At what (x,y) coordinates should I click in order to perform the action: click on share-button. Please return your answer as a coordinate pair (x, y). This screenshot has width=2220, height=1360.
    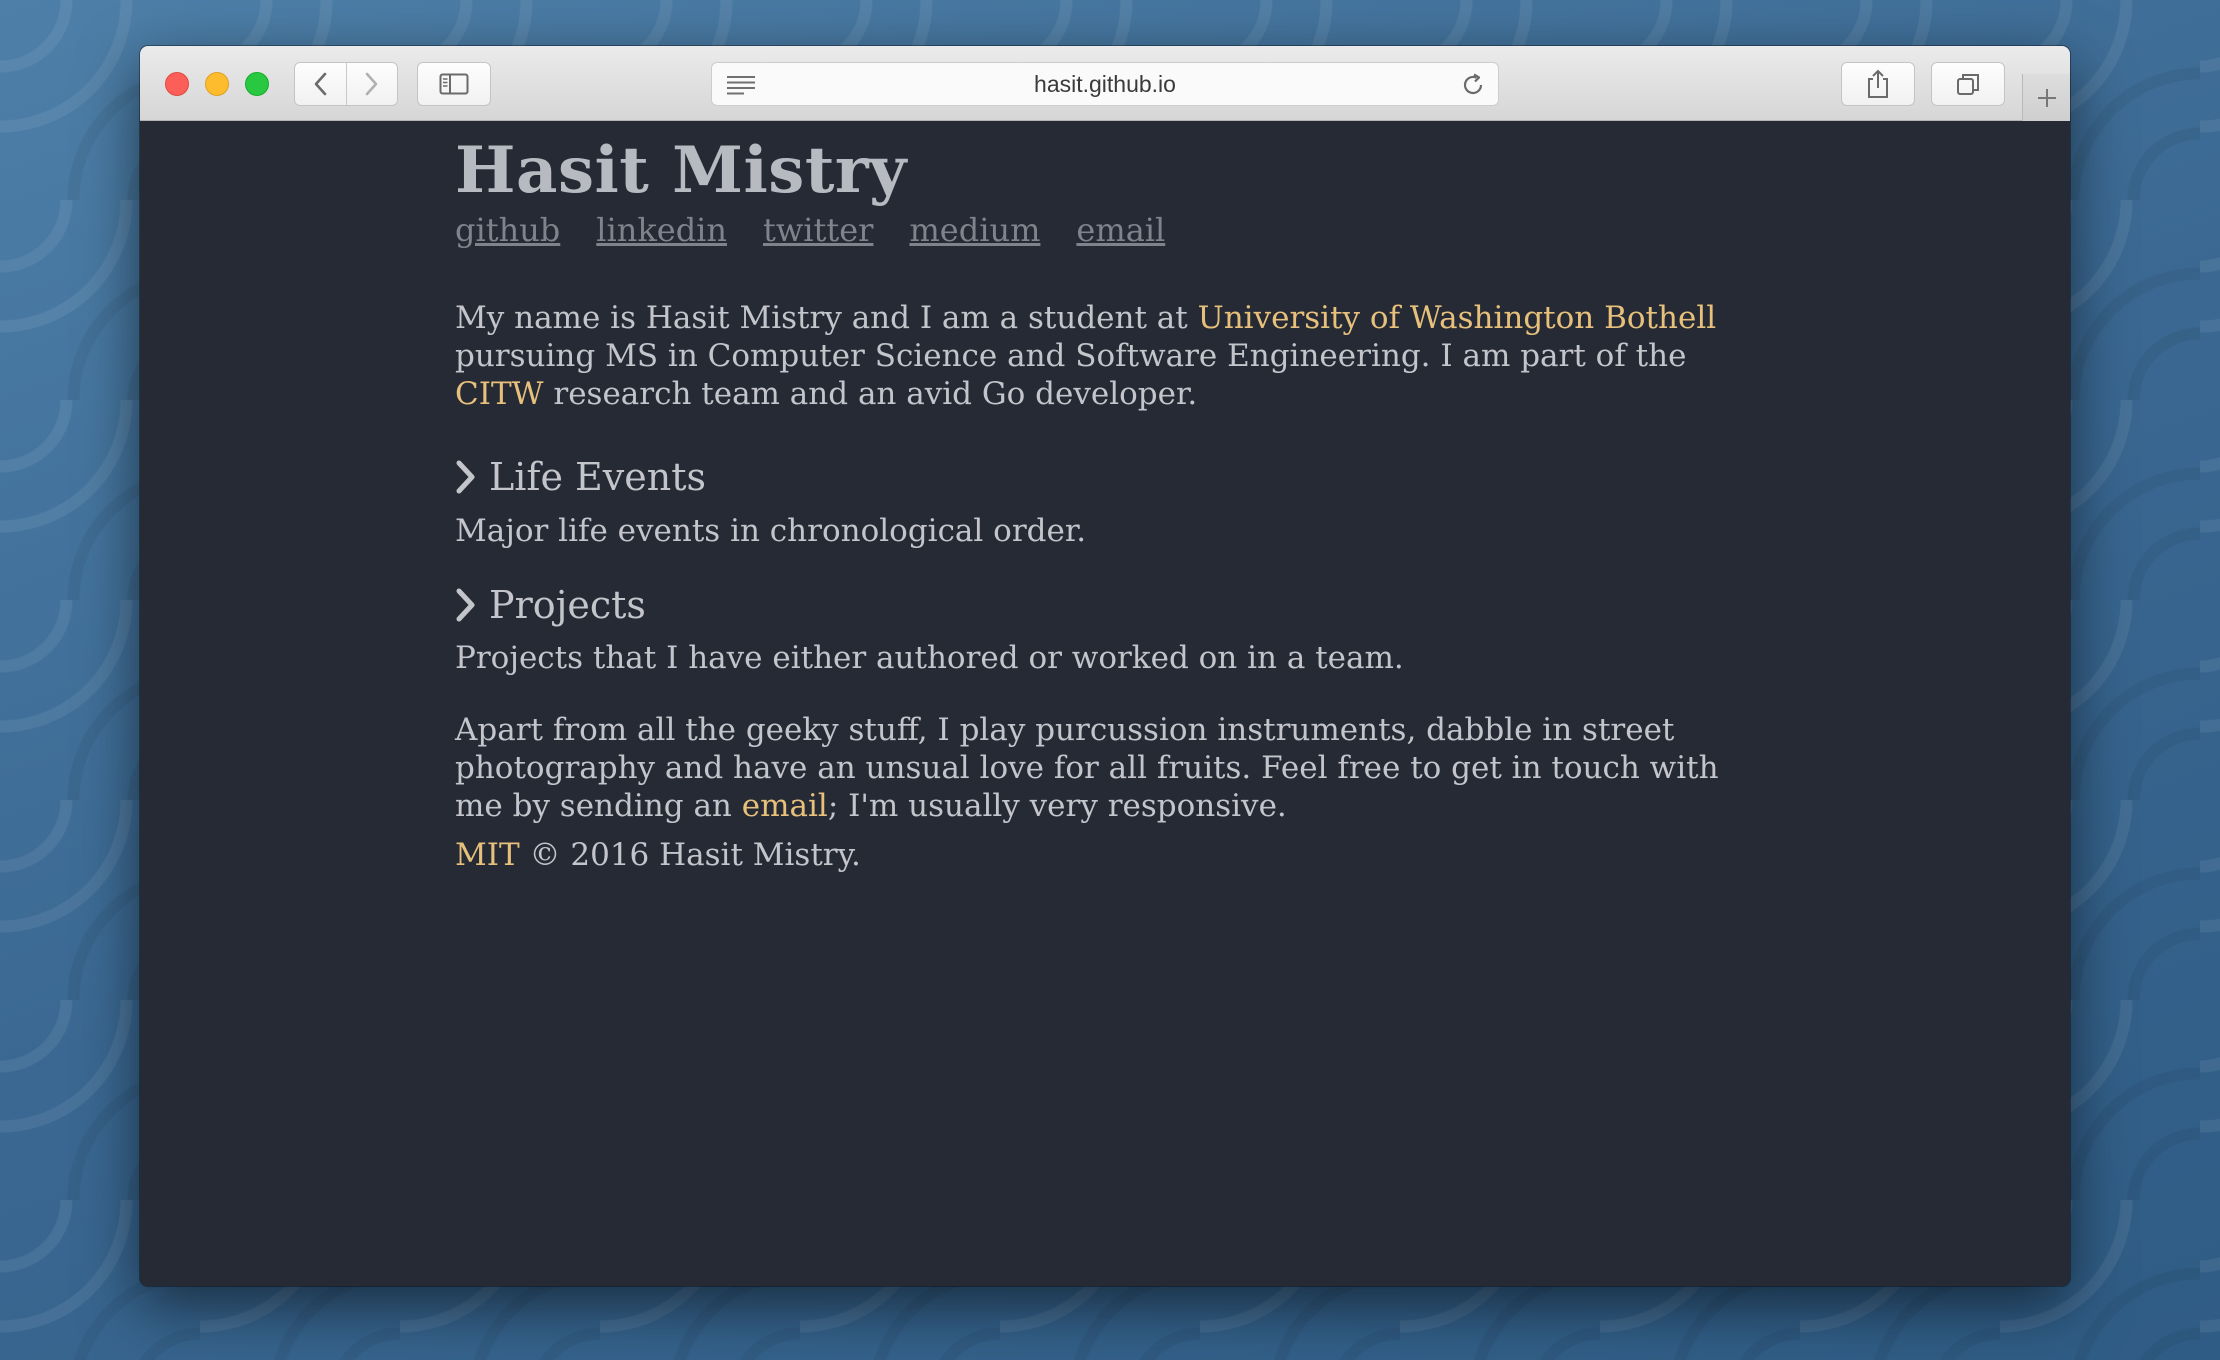
    Looking at the image, I should click on (1878, 84).